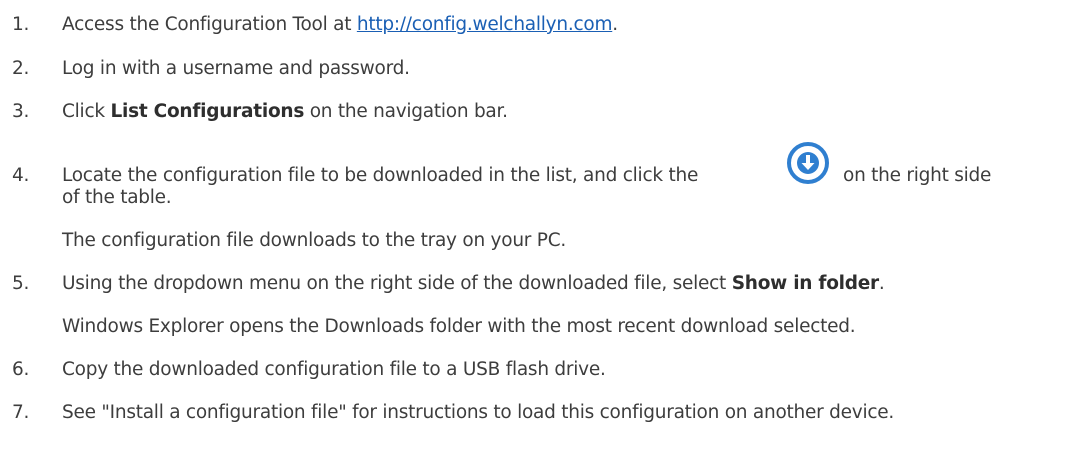  What do you see at coordinates (209, 24) in the screenshot?
I see `step-text-start: Access the Configuration Tool at` at bounding box center [209, 24].